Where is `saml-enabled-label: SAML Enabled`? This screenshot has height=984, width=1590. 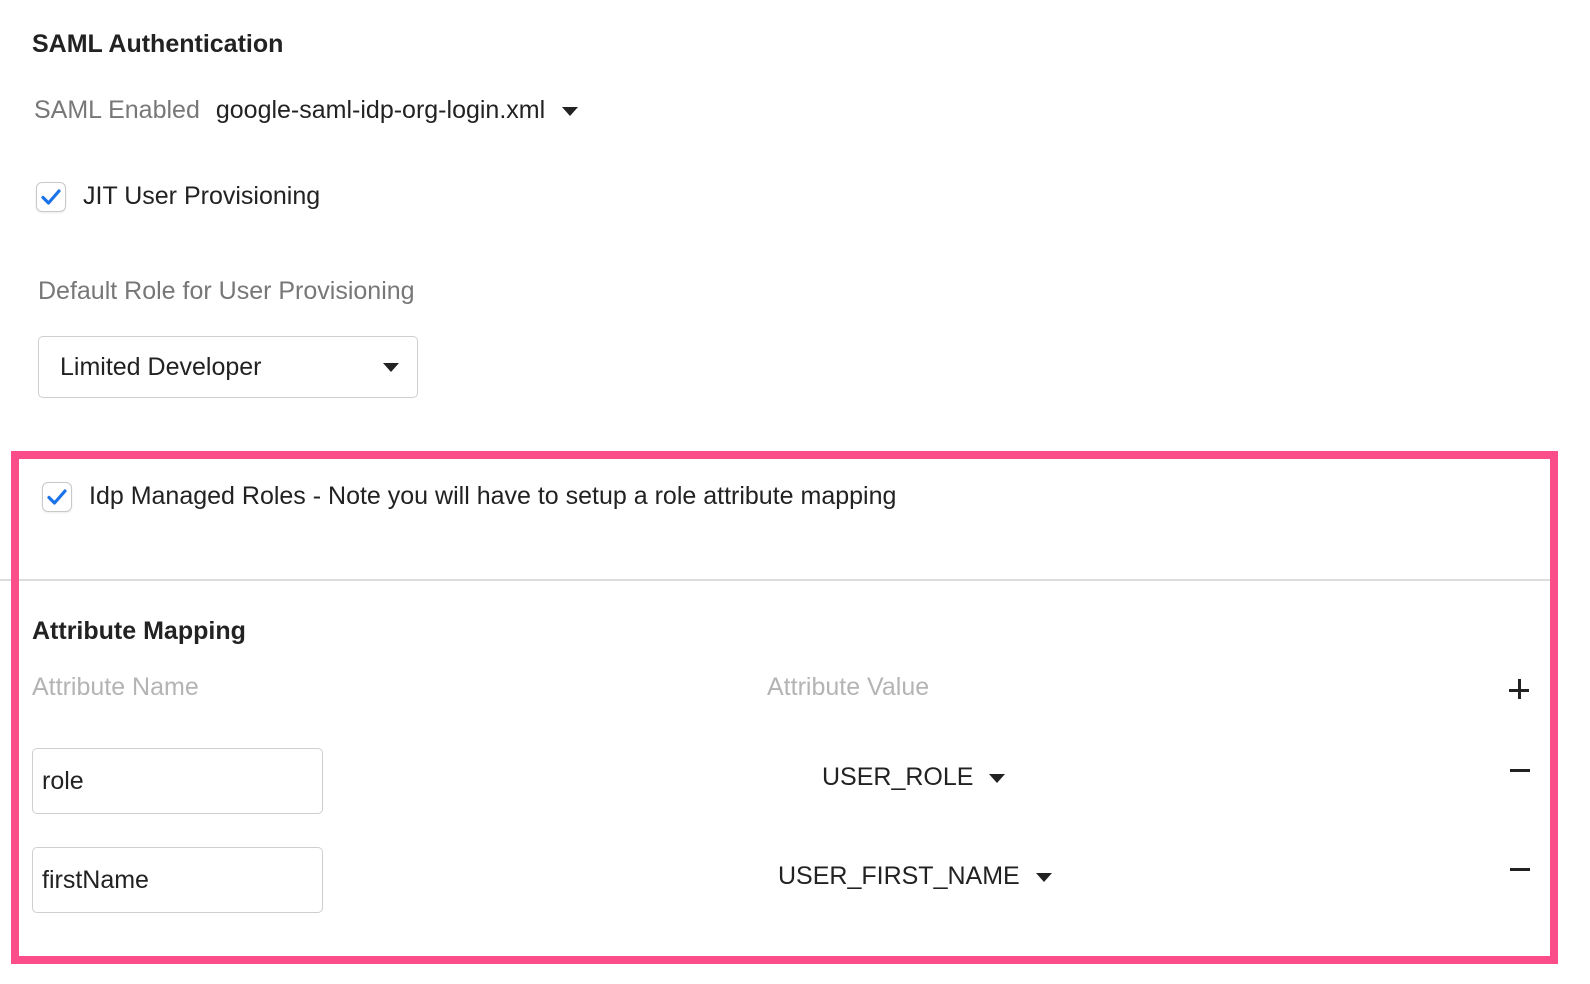
saml-enabled-label: SAML Enabled is located at coordinates (117, 110).